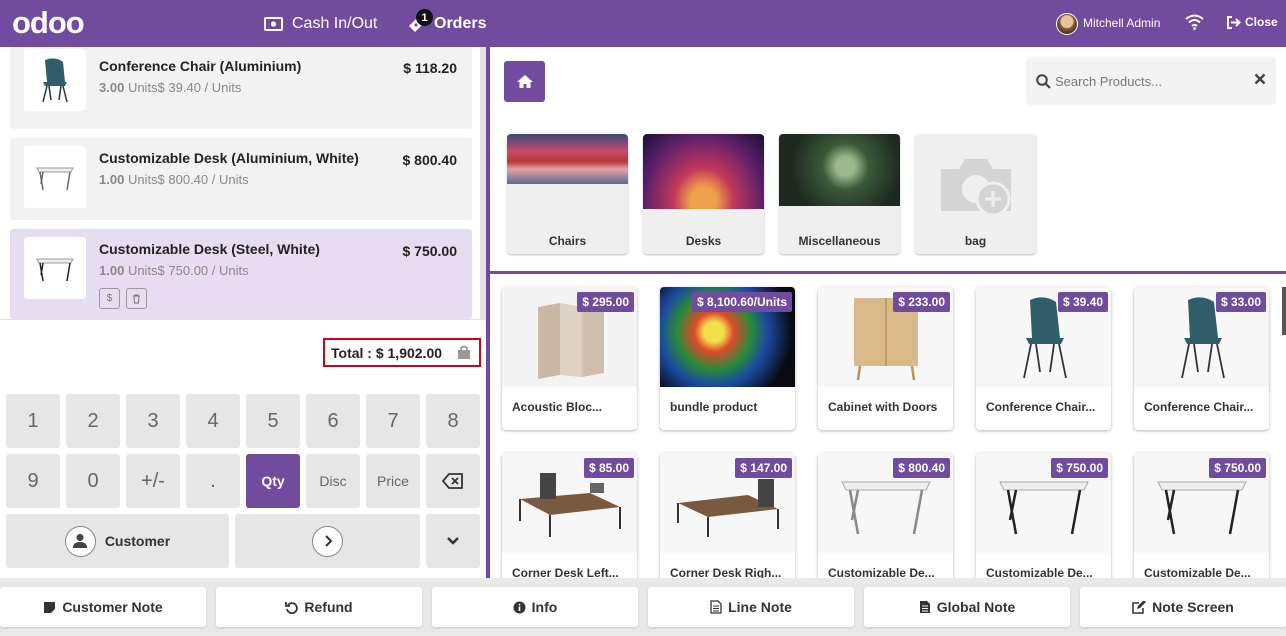 This screenshot has height=636, width=1286. Describe the element at coordinates (460, 23) in the screenshot. I see `orders-label: Orders` at that location.